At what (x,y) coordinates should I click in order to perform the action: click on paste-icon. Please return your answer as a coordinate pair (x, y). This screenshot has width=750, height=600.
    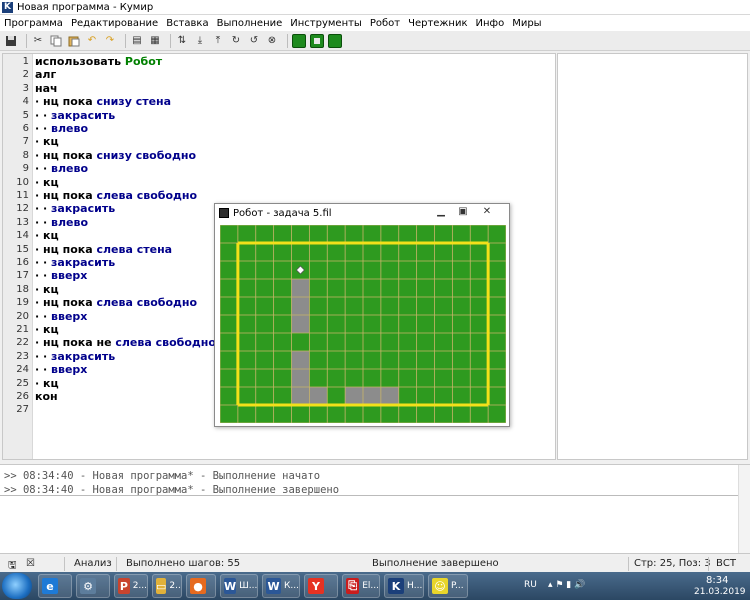
    Looking at the image, I should click on (74, 41).